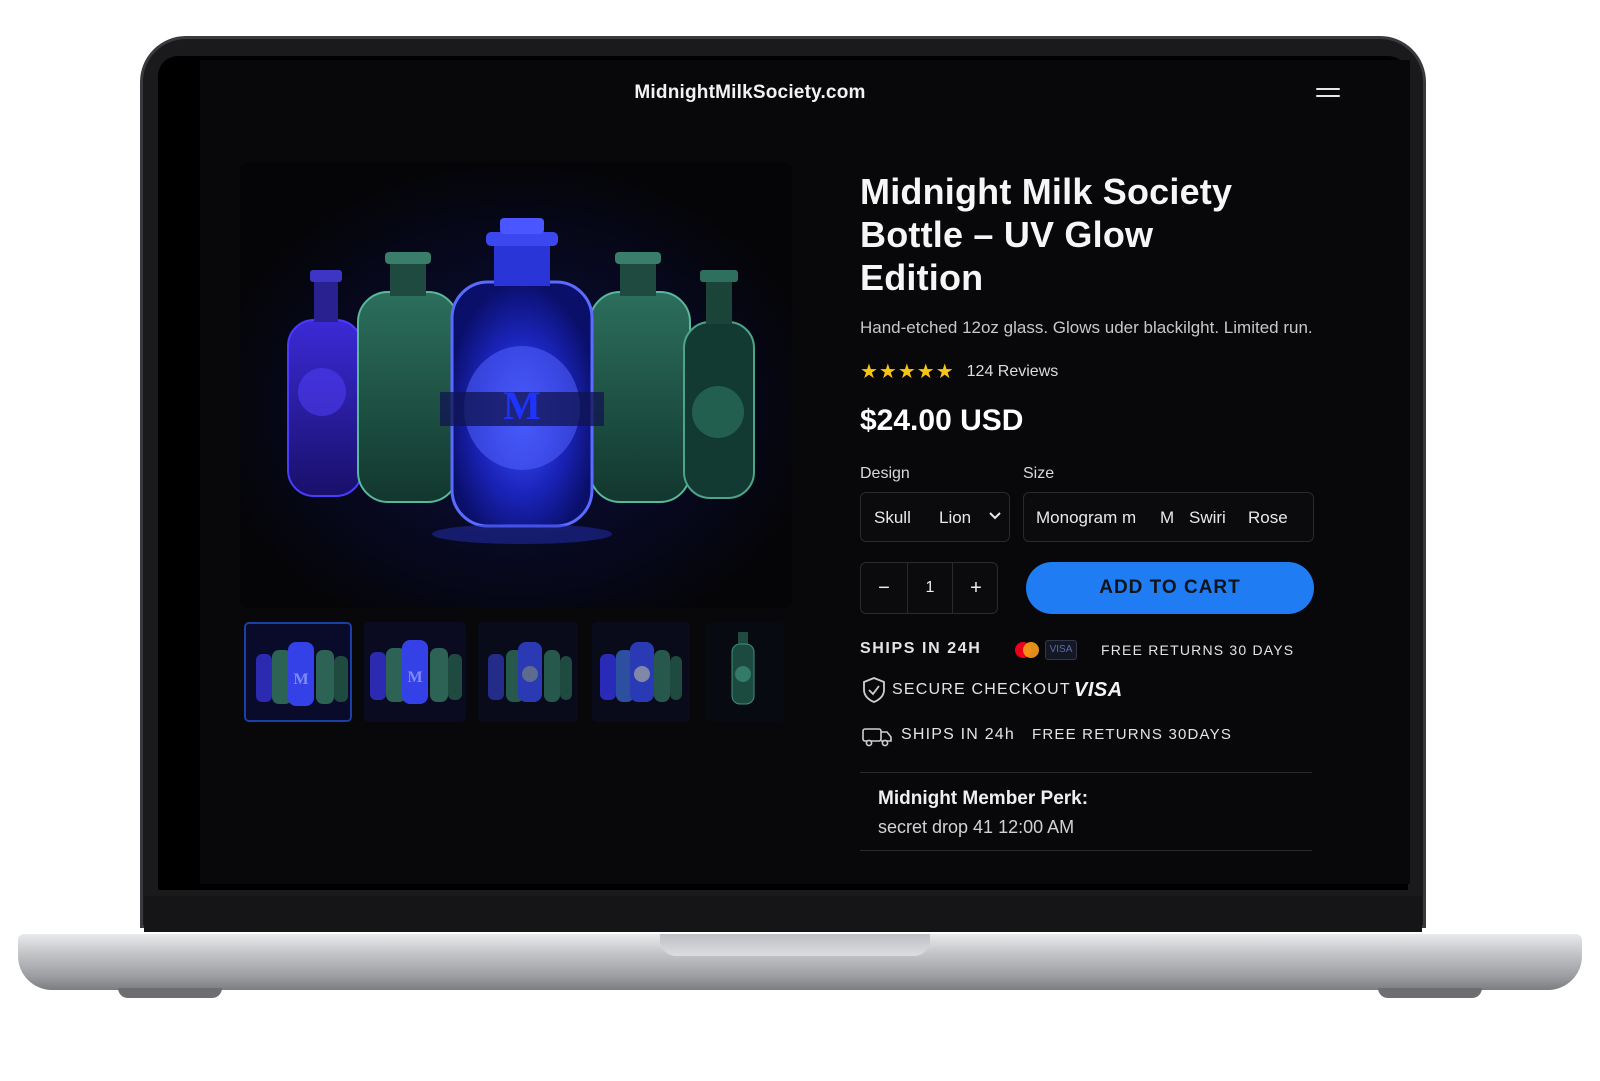 Image resolution: width=1600 pixels, height=1081 pixels. What do you see at coordinates (935, 517) in the screenshot?
I see `design-select: Skull Lion` at bounding box center [935, 517].